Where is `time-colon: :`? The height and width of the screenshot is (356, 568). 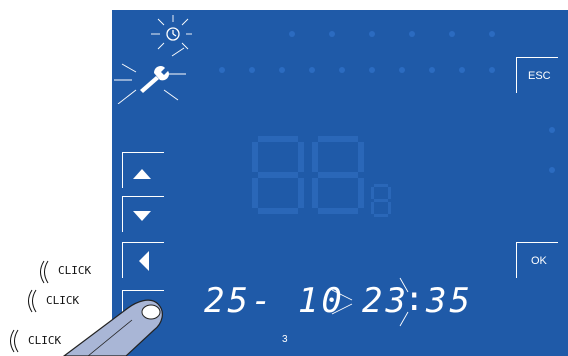 time-colon: : is located at coordinates (416, 299).